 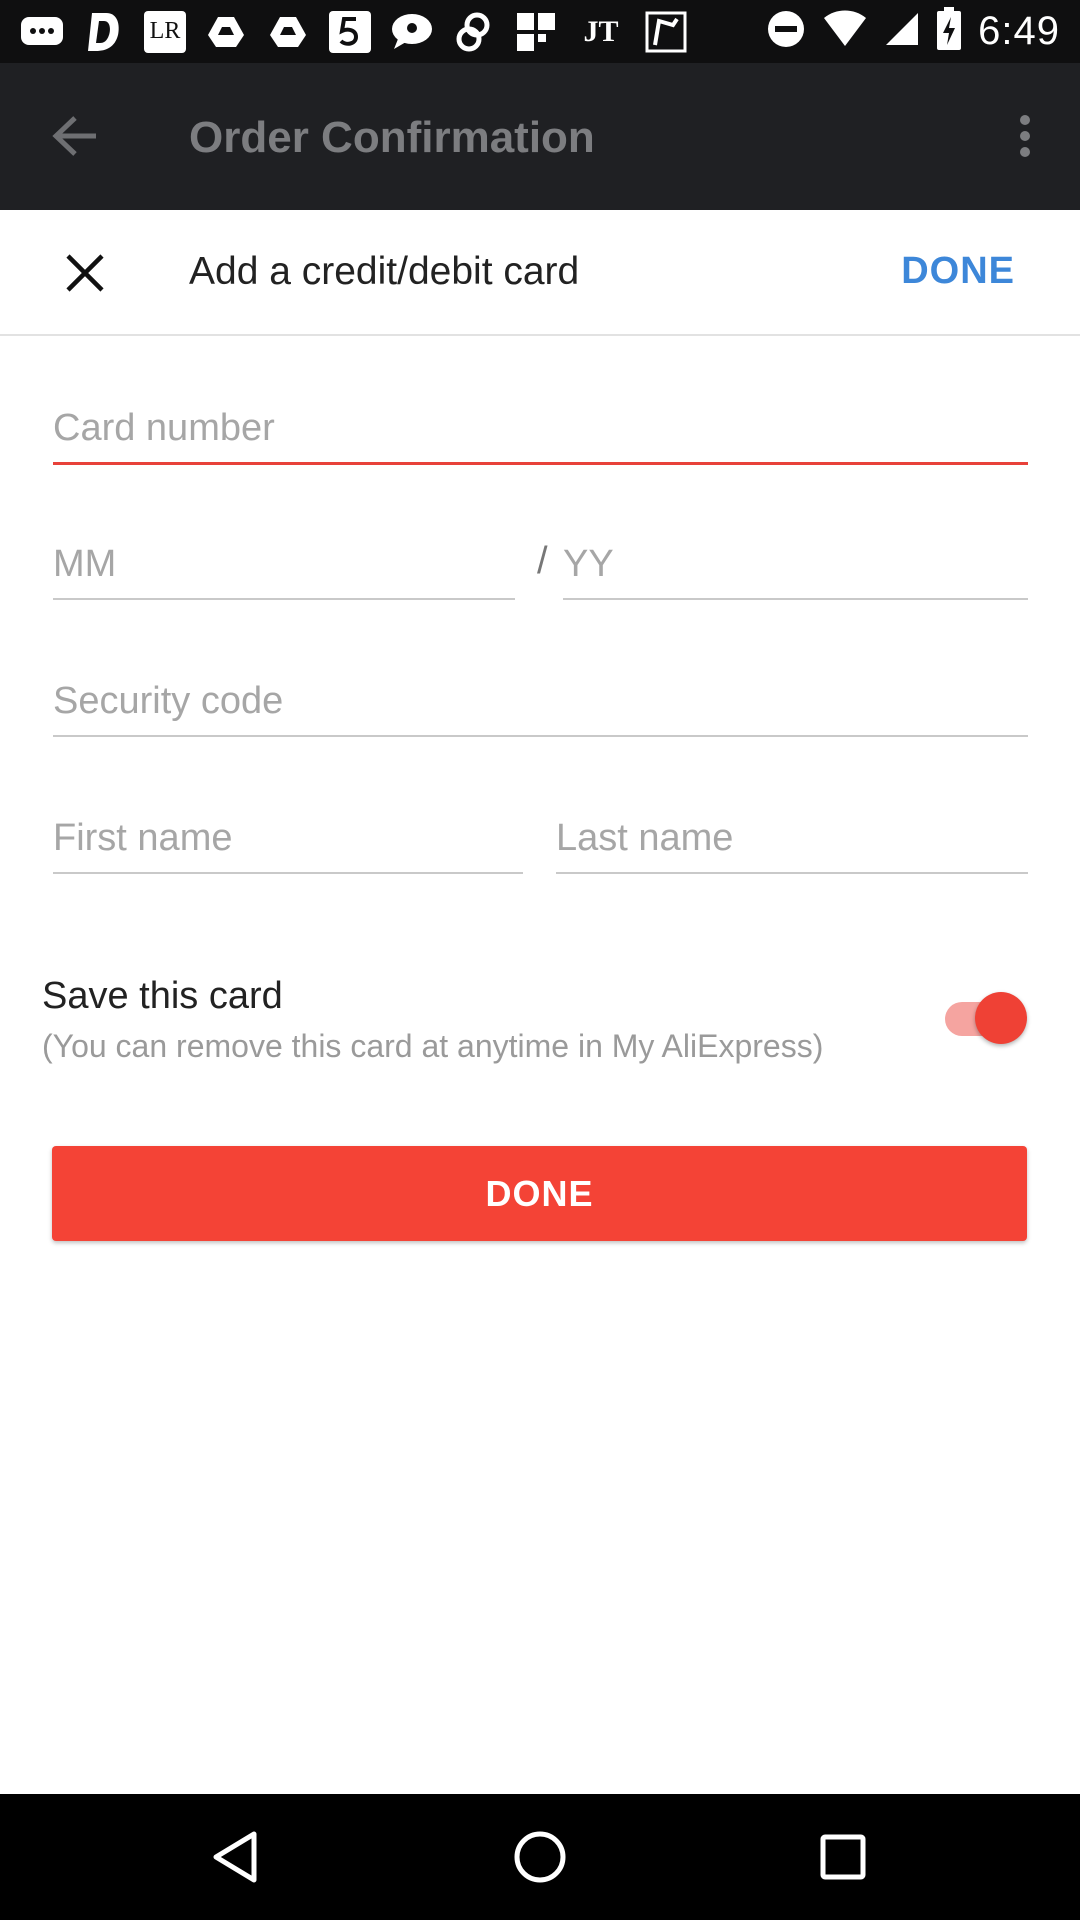 What do you see at coordinates (350, 32) in the screenshot?
I see `five-app-icon` at bounding box center [350, 32].